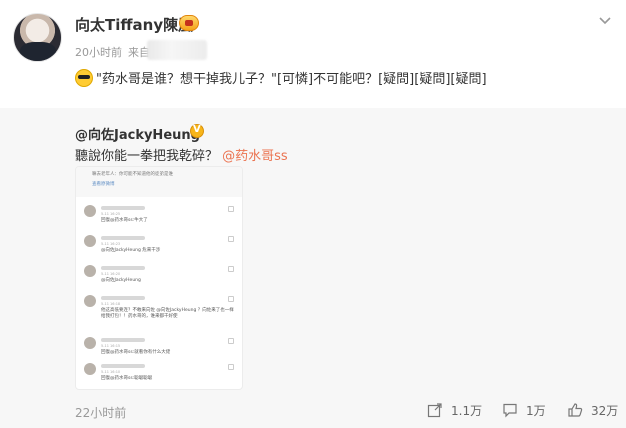 This screenshot has width=626, height=428. I want to click on embed-comment: 5-11 16:10 回復@药水哥ss:聪聪聪聪, so click(159, 375).